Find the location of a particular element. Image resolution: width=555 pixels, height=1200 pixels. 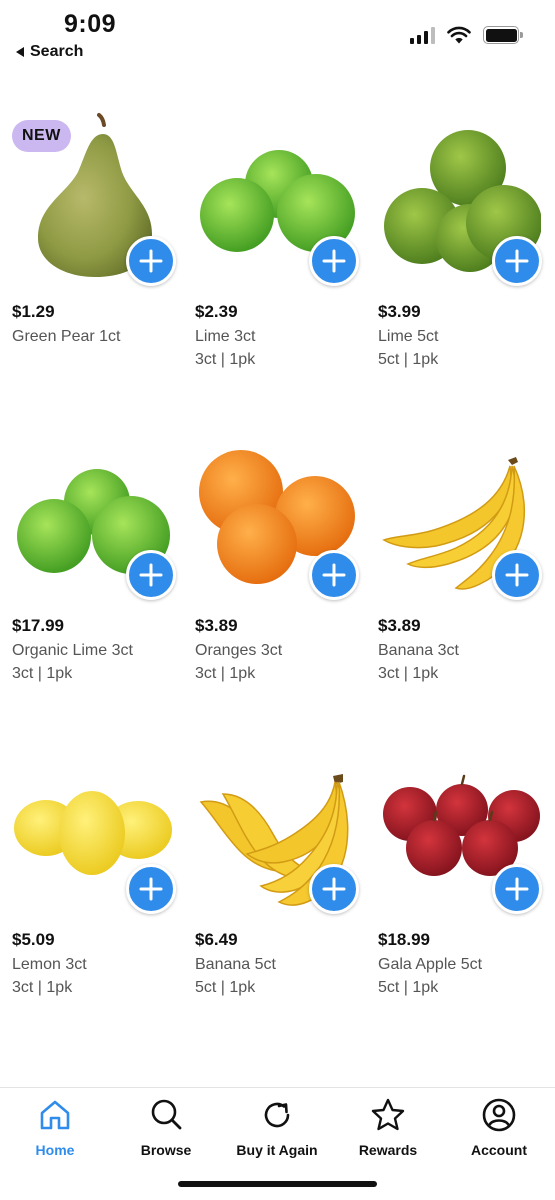

product-card-lime-3ct: $2.39 Lime 3ct 3ct | 1pk is located at coordinates (273, 260).